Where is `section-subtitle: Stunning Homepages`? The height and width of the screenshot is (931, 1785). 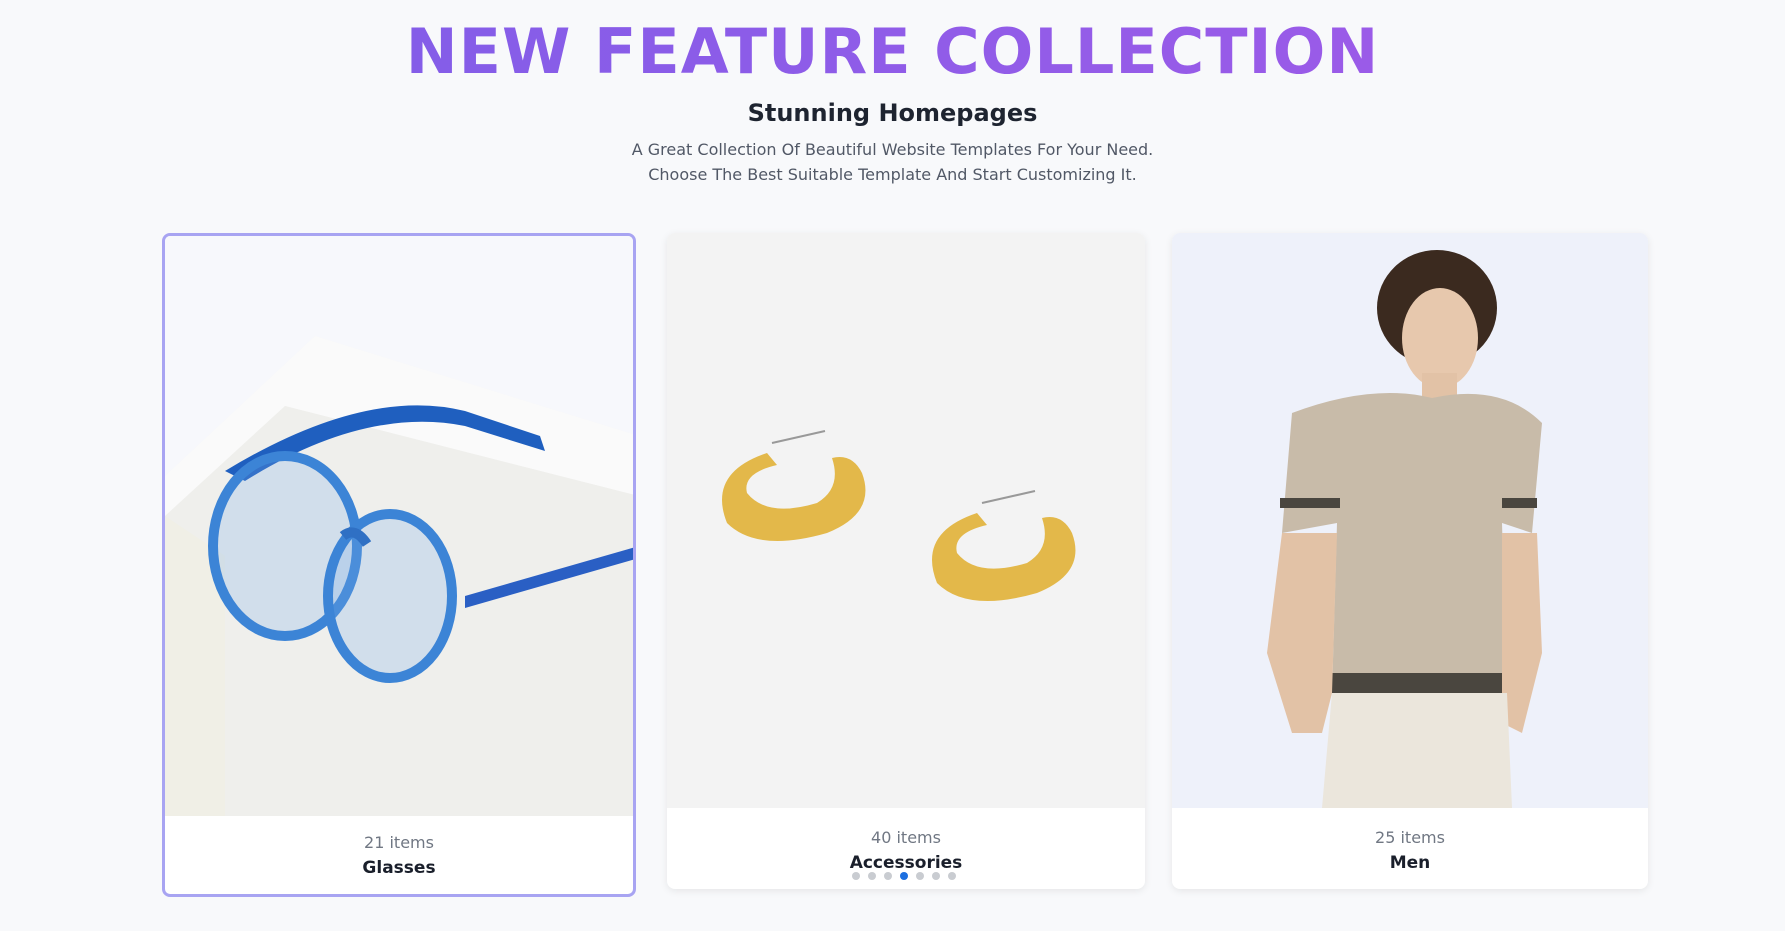
section-subtitle: Stunning Homepages is located at coordinates (892, 113).